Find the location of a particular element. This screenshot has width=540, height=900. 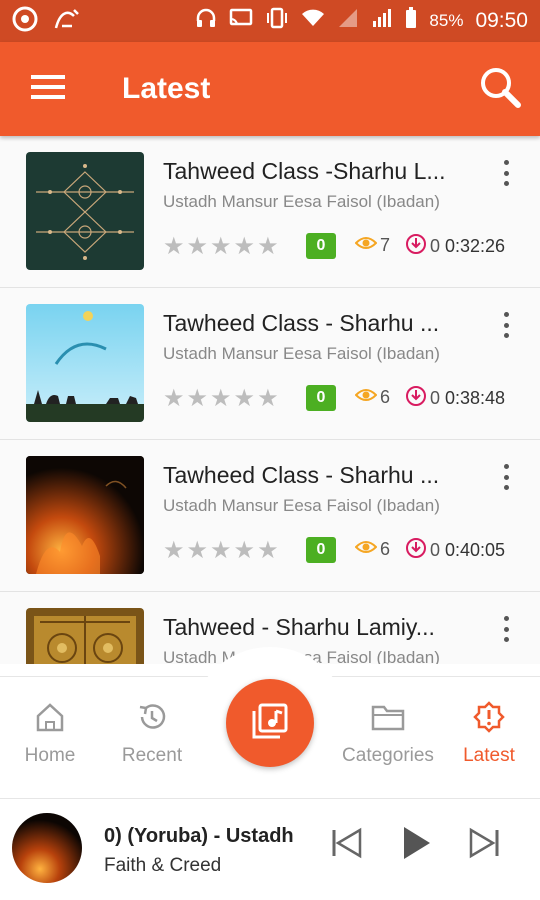

nav-latest-label: Latest is located at coordinates (489, 755).